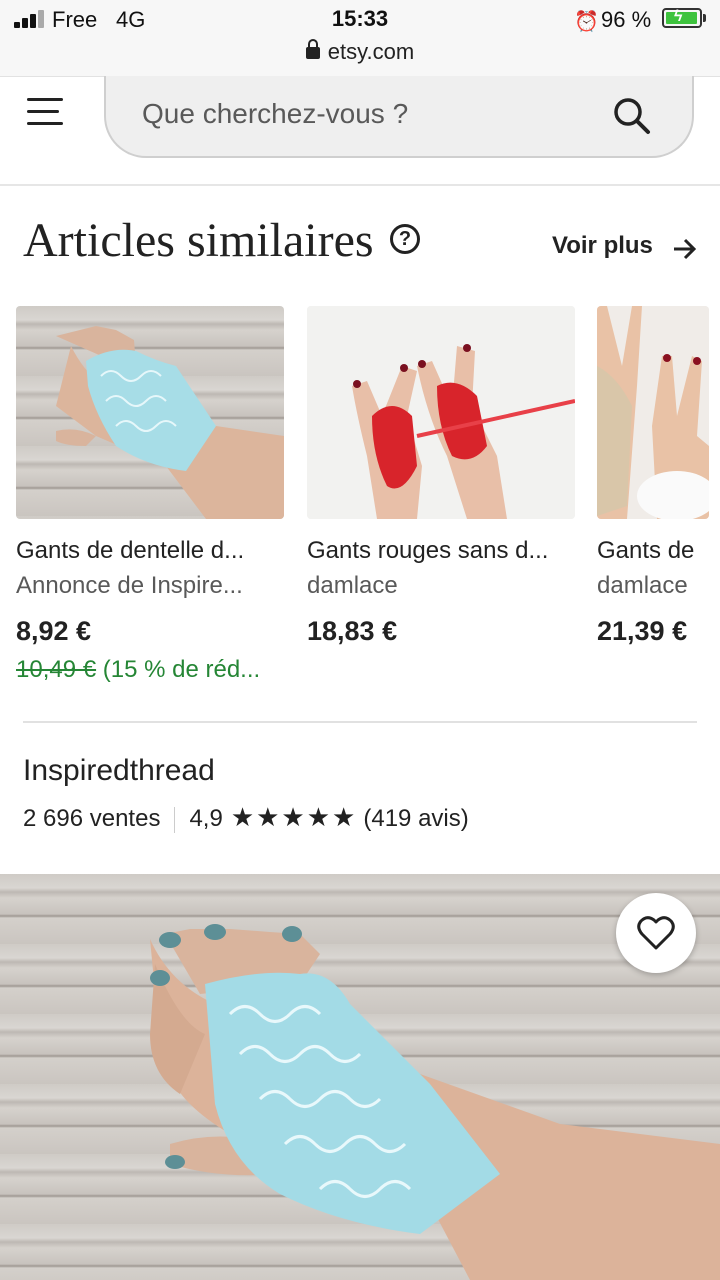 The width and height of the screenshot is (720, 1280). What do you see at coordinates (360, 722) in the screenshot?
I see `divider` at bounding box center [360, 722].